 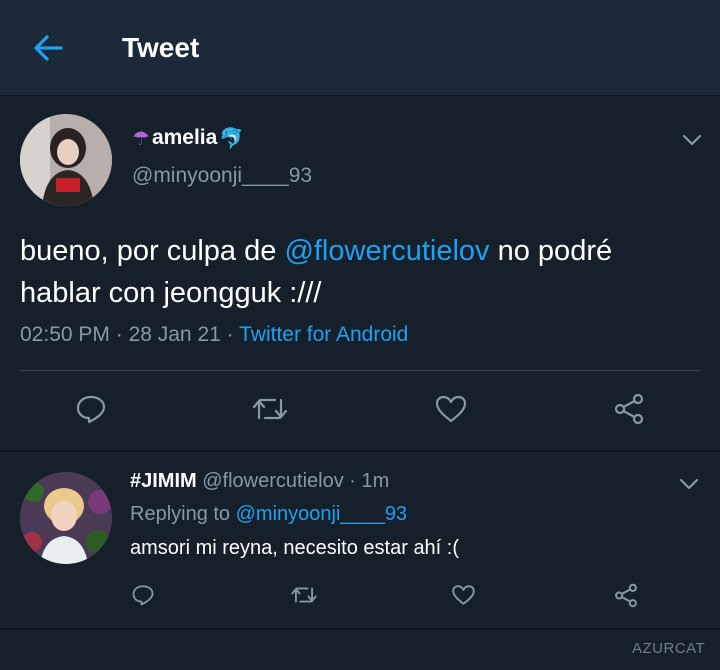 I want to click on replying-label: Replying to, so click(x=183, y=514).